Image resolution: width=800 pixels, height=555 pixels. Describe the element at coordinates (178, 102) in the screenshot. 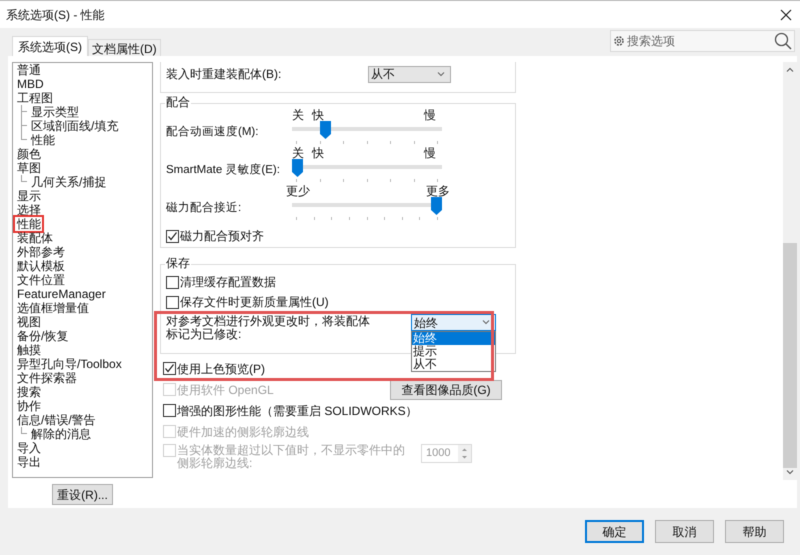

I see `group-title: 配合` at that location.